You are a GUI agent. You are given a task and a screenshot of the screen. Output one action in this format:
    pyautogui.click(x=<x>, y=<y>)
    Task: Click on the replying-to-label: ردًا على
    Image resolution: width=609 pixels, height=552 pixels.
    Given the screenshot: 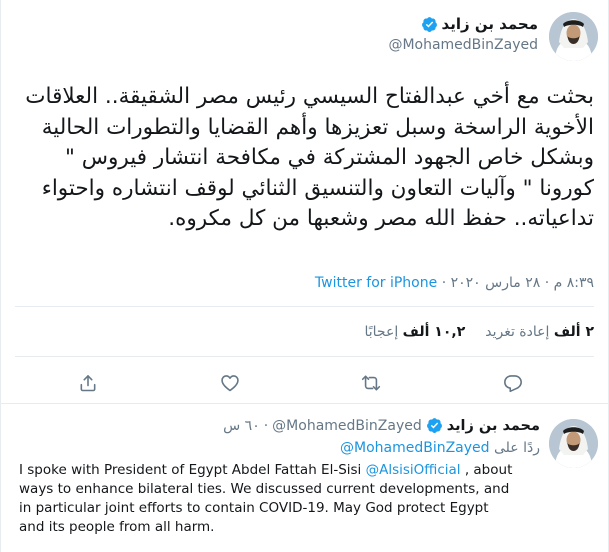 What is the action you would take?
    pyautogui.click(x=517, y=448)
    